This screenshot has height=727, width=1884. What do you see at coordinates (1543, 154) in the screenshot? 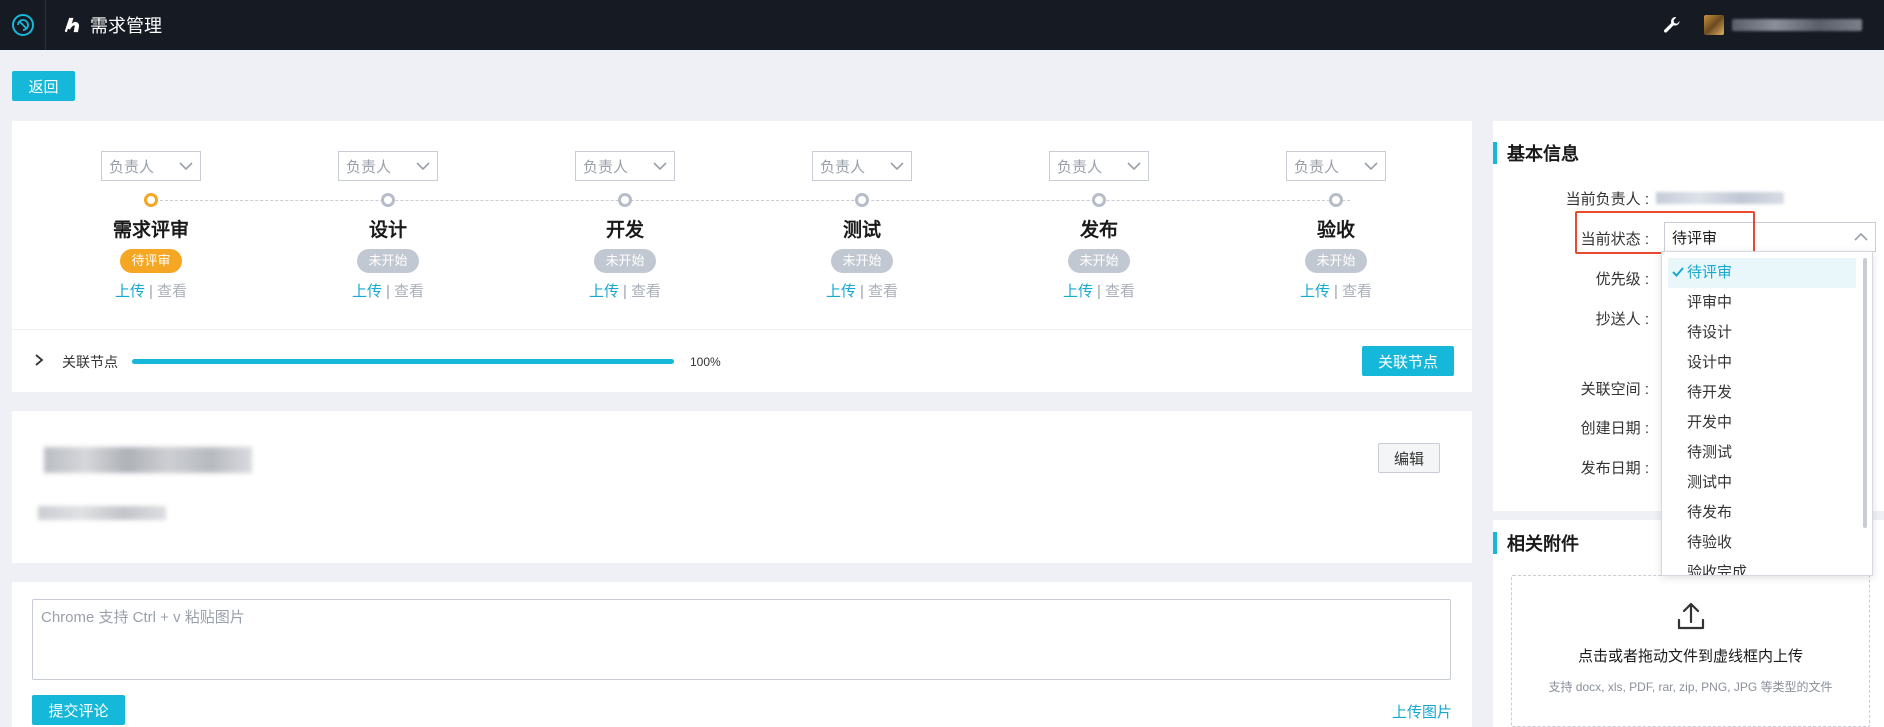
I see `basic-info-title-text: 基本信息` at bounding box center [1543, 154].